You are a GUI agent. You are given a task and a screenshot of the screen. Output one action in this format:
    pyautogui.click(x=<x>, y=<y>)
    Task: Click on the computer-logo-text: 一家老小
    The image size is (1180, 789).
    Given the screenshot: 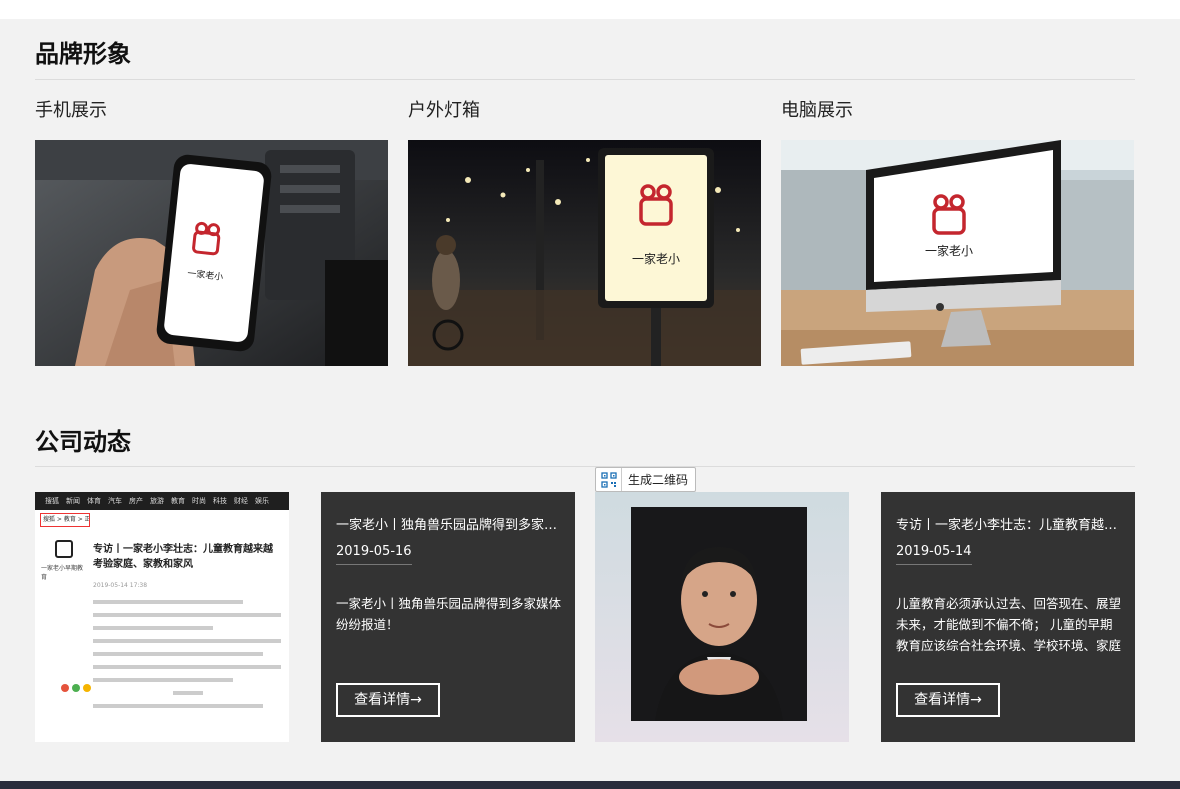 What is the action you would take?
    pyautogui.click(x=949, y=250)
    